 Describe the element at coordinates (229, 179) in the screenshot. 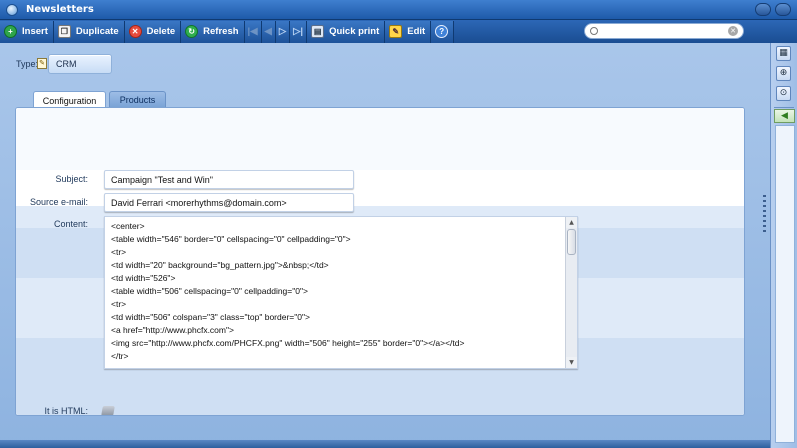

I see `subject-input: Campaign "Test and Win"` at that location.